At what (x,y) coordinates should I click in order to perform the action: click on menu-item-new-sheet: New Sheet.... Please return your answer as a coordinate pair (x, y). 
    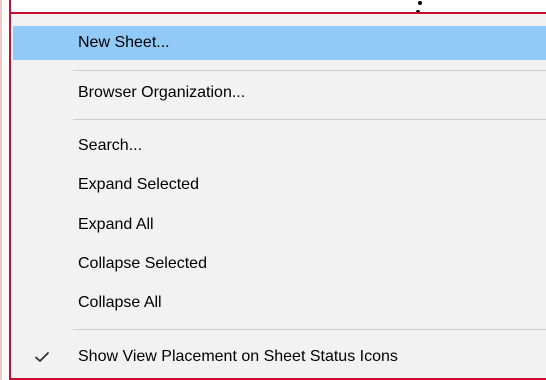
    Looking at the image, I should click on (279, 43).